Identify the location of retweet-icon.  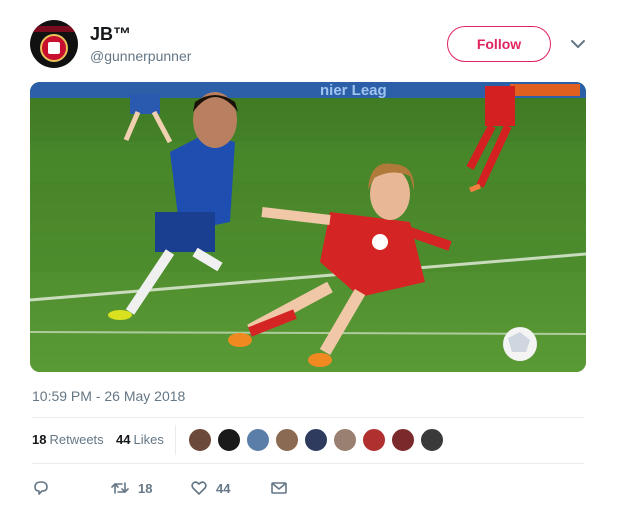
(120, 488).